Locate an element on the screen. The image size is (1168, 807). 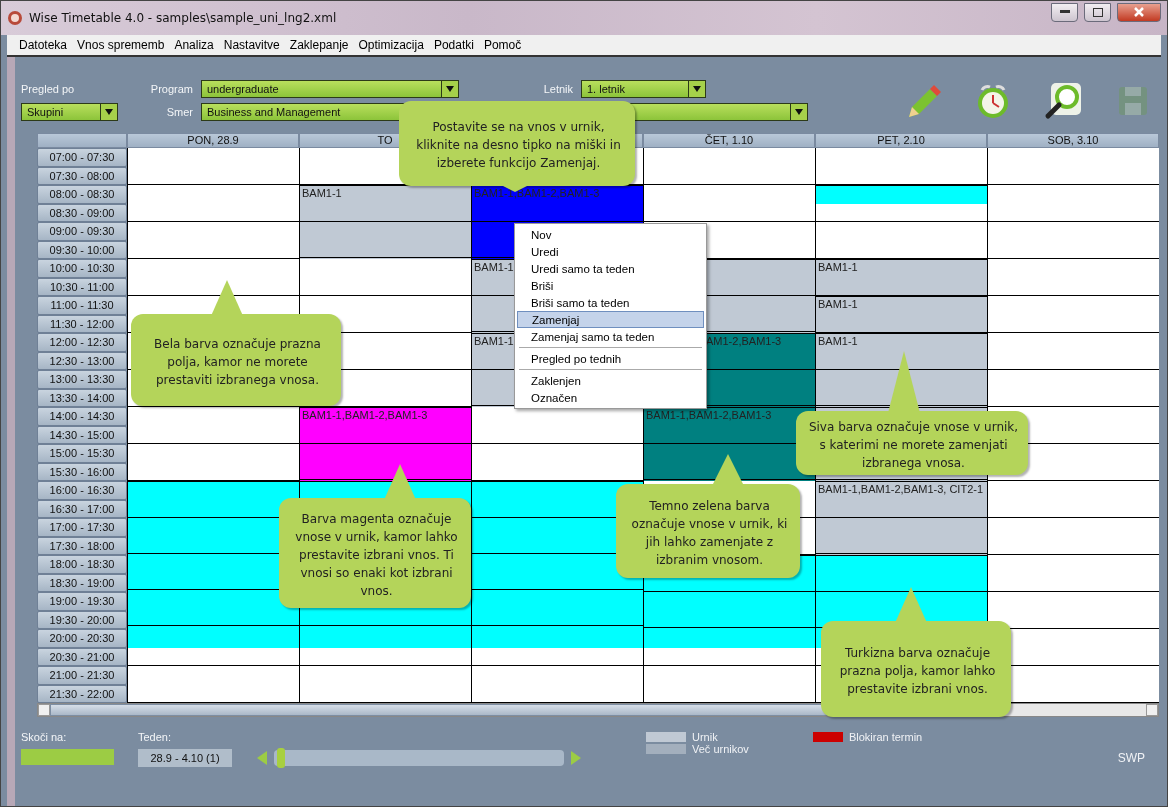
time-slot: 14:30 - 15:00 is located at coordinates (82, 434).